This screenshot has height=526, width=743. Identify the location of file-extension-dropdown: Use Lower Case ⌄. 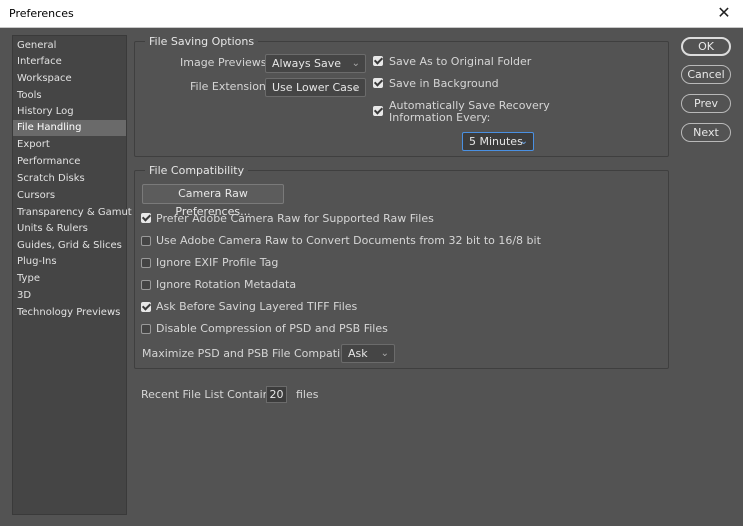
(315, 87).